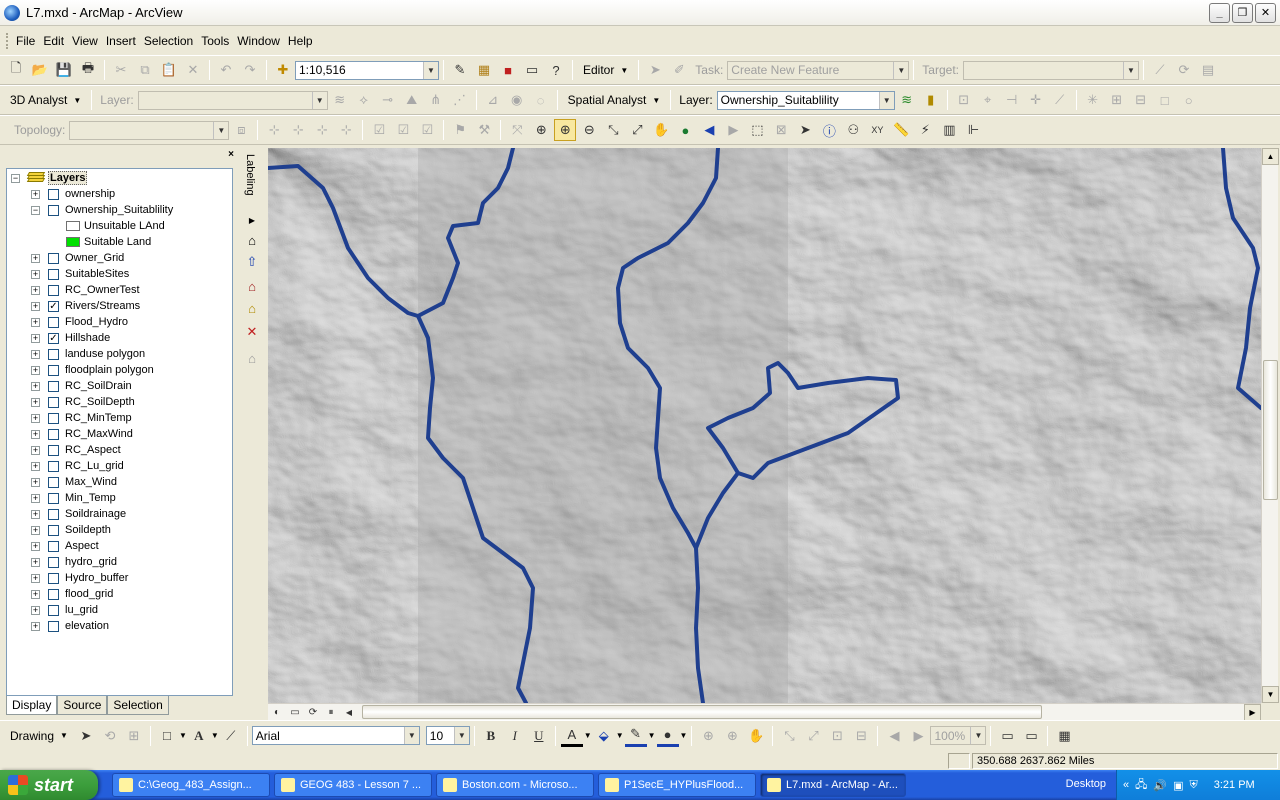 This screenshot has width=1280, height=800. What do you see at coordinates (65, 546) in the screenshot?
I see `layer-item: + Aspect` at bounding box center [65, 546].